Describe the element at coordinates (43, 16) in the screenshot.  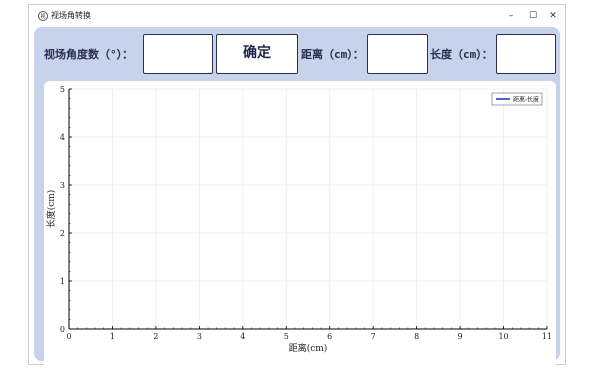
I see `app-icon: 视` at that location.